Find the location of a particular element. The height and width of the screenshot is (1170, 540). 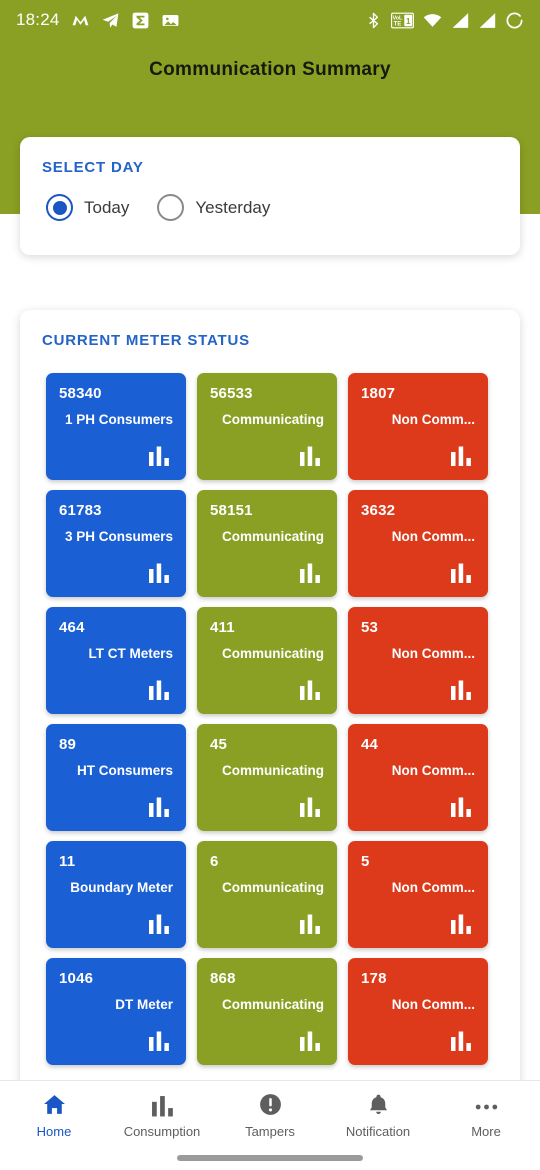

tile-value: 1046 is located at coordinates (76, 978).